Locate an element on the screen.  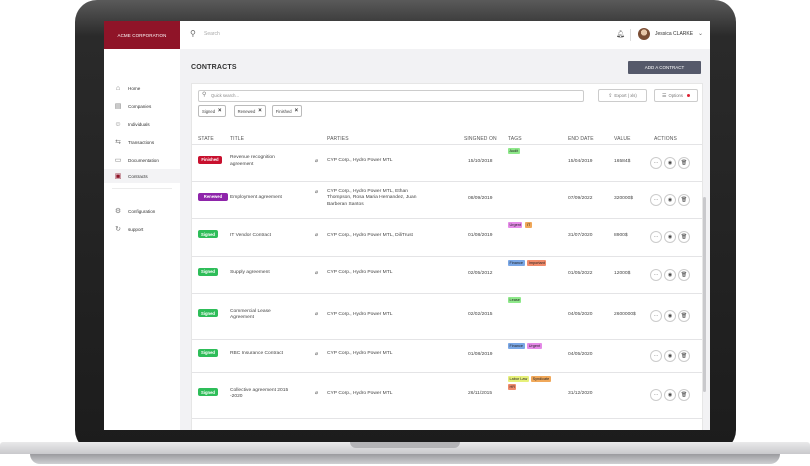
tag-important: Important is located at coordinates (537, 263).